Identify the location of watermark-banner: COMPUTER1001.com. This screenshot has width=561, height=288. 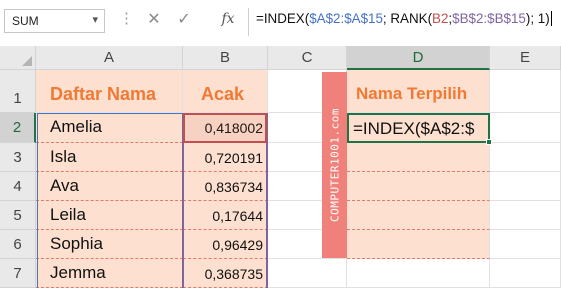
(334, 165).